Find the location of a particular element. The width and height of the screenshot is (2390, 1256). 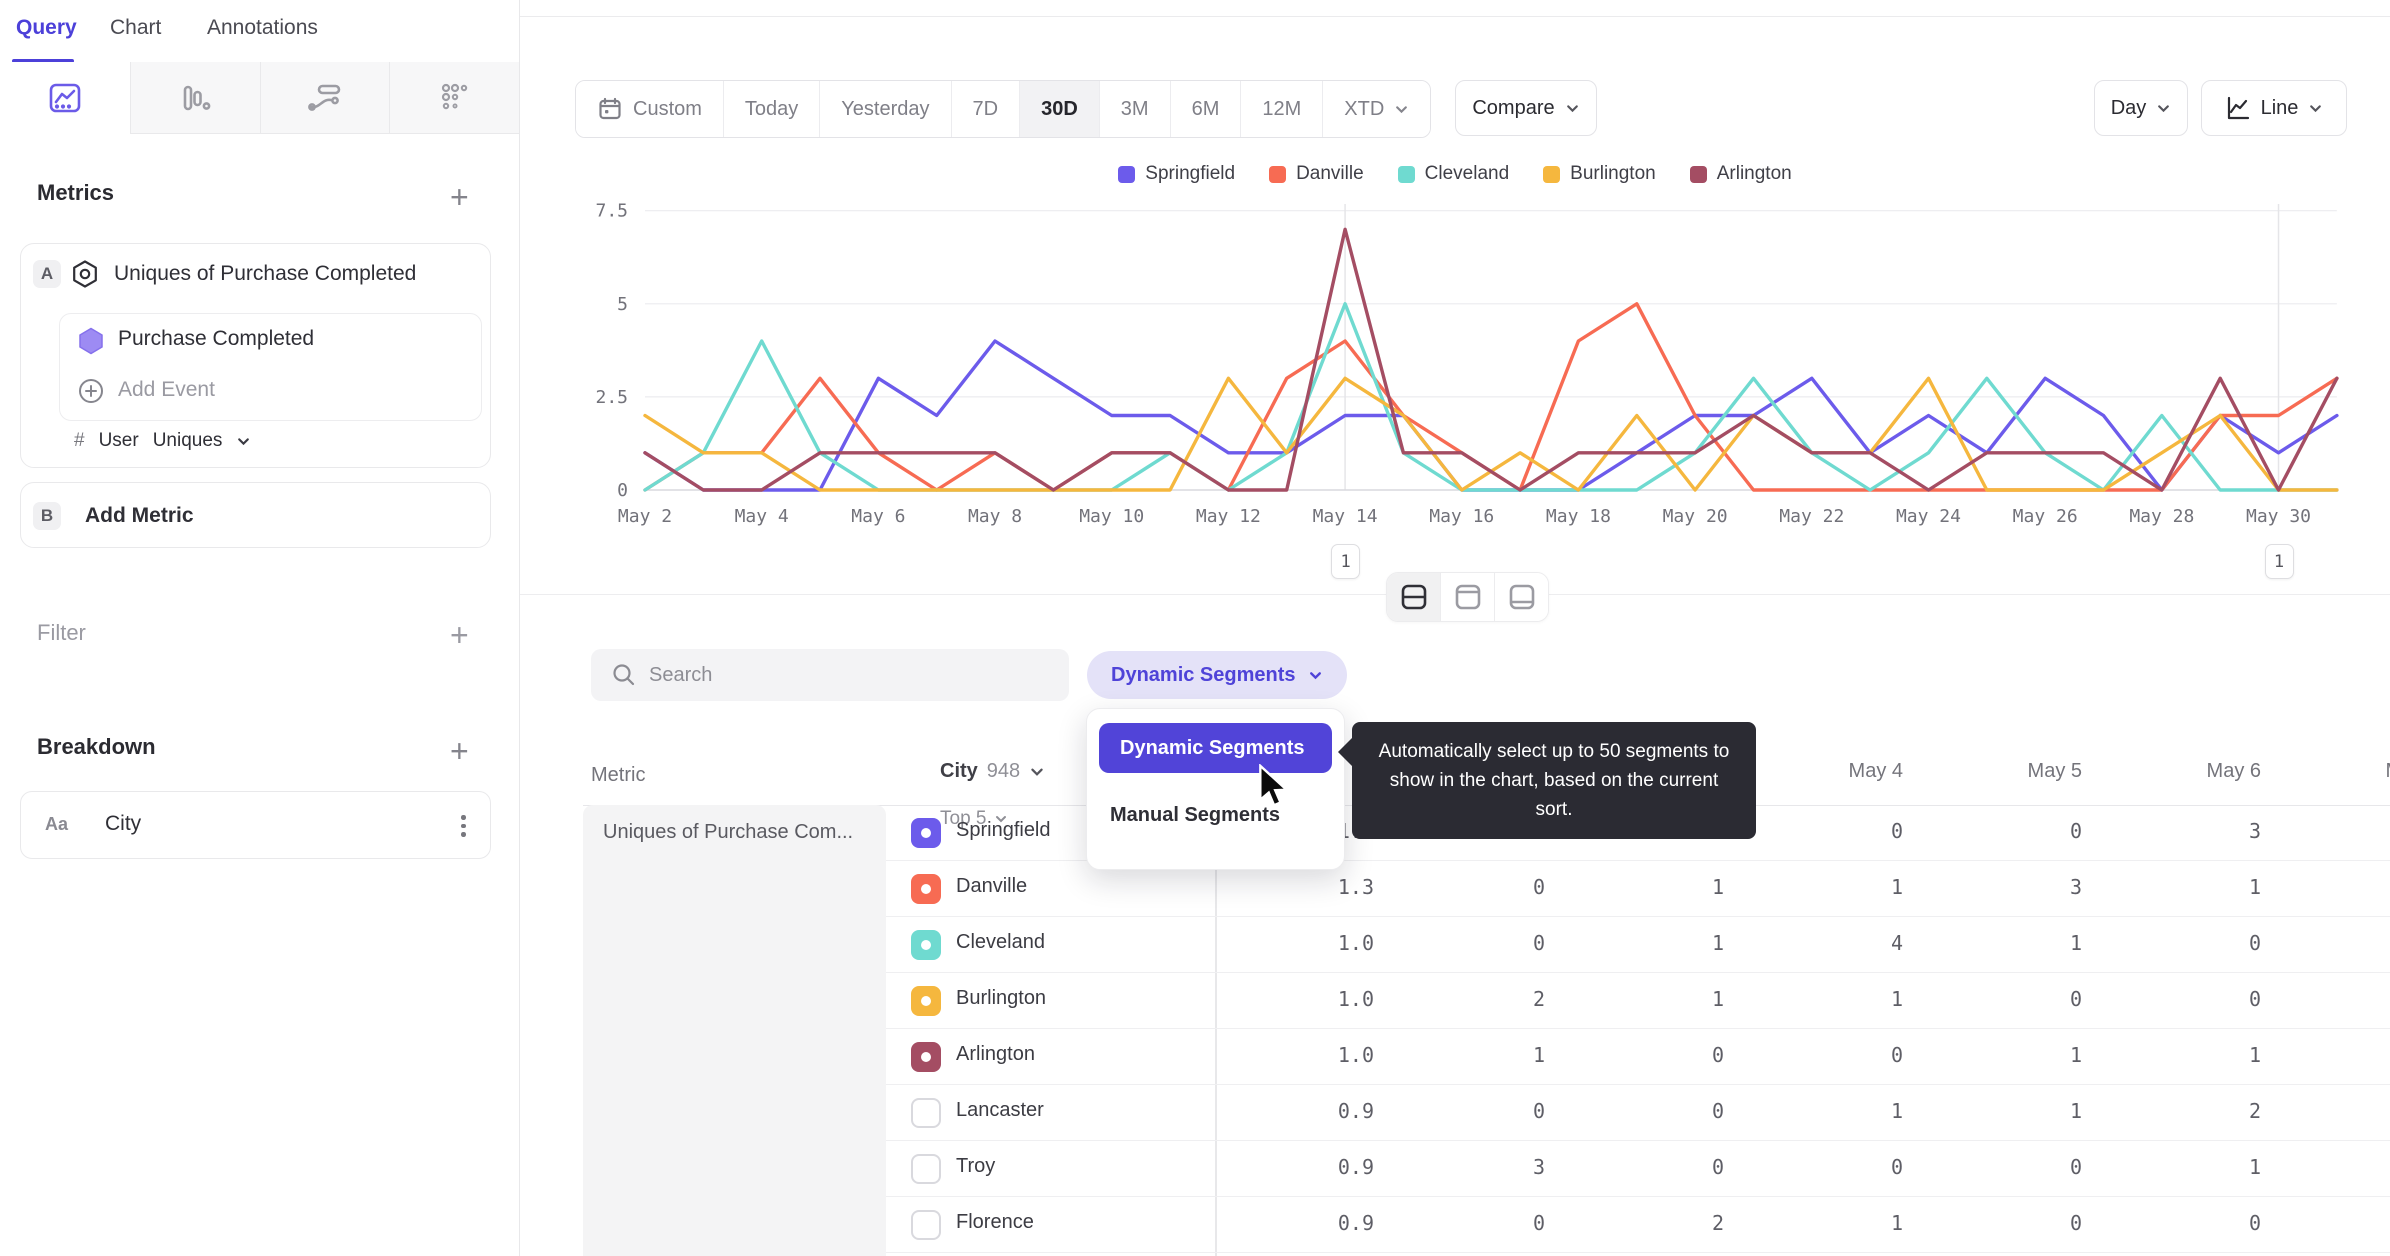

add-filter-plus-icon: + is located at coordinates (459, 635).